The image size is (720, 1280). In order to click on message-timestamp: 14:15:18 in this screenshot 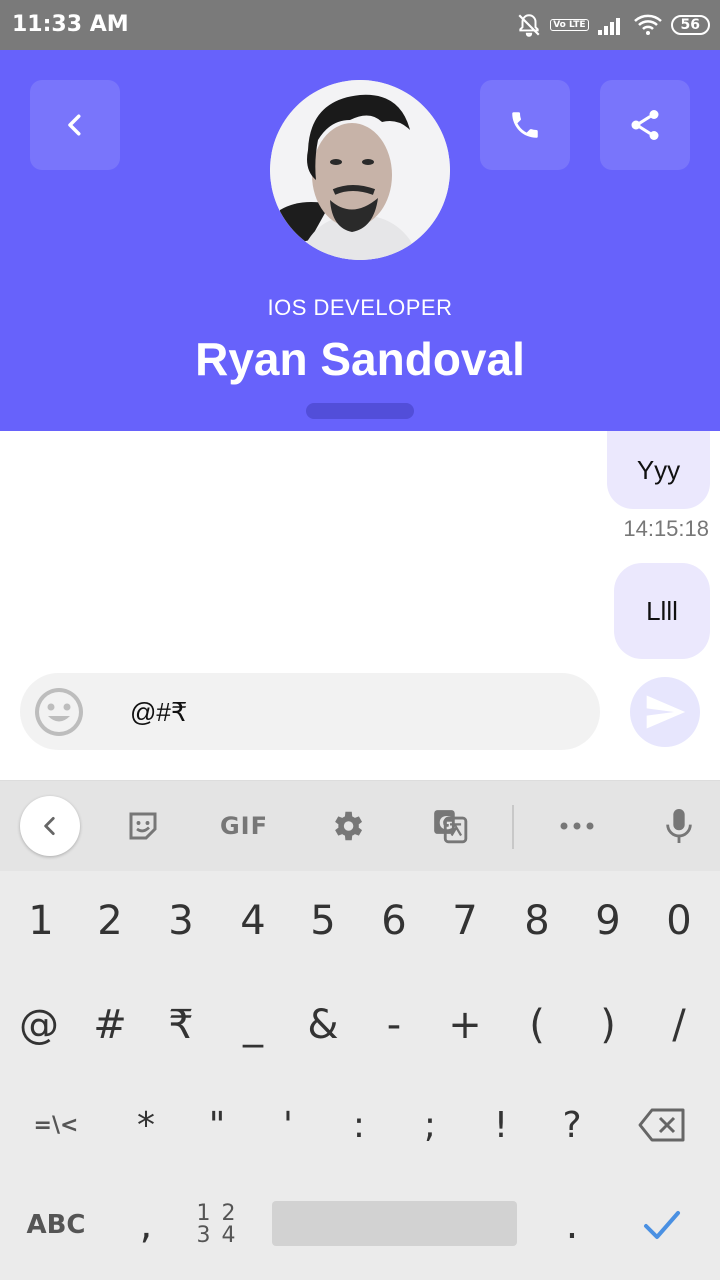, I will do `click(666, 528)`.